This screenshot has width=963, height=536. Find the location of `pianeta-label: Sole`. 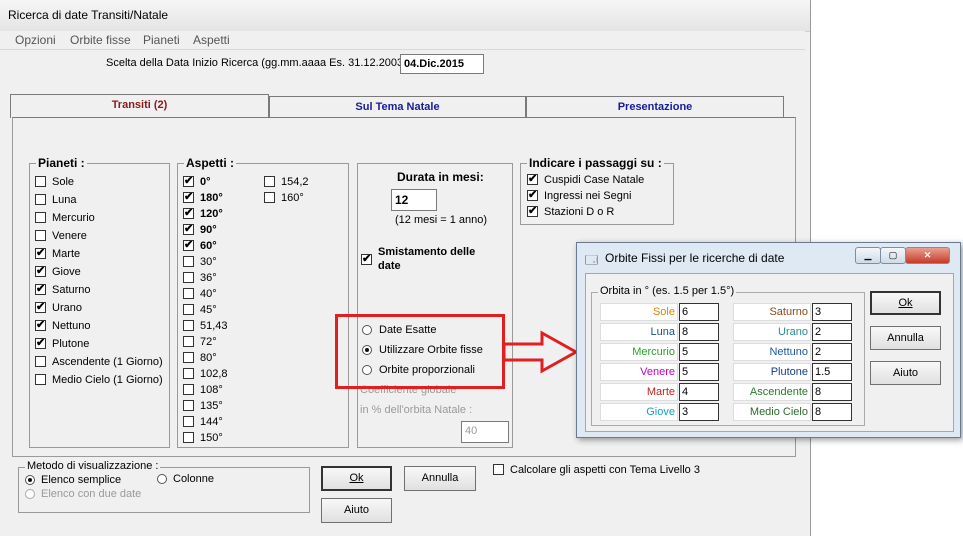

pianeta-label: Sole is located at coordinates (63, 182).